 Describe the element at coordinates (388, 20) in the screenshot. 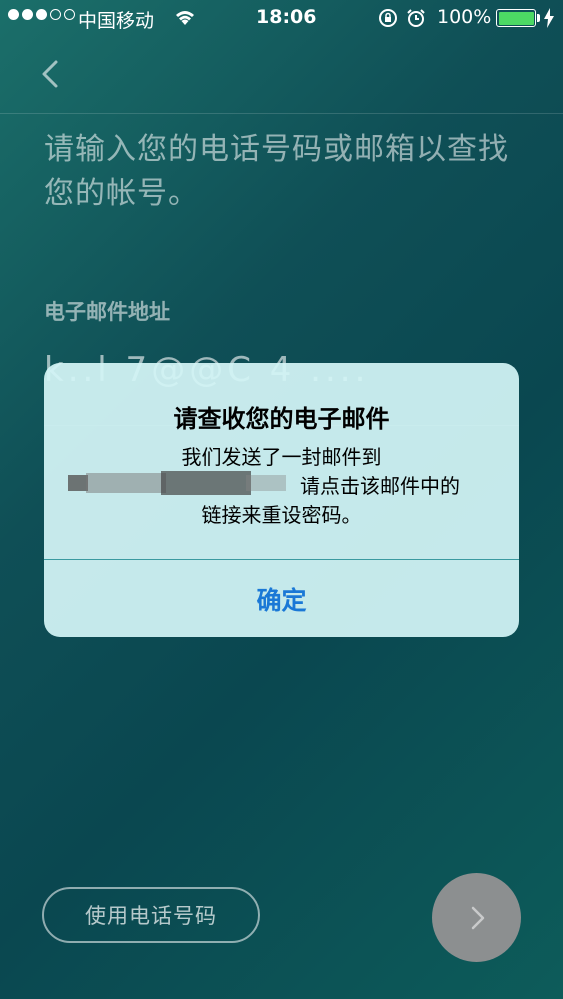

I see `rotation-lock-icon` at that location.